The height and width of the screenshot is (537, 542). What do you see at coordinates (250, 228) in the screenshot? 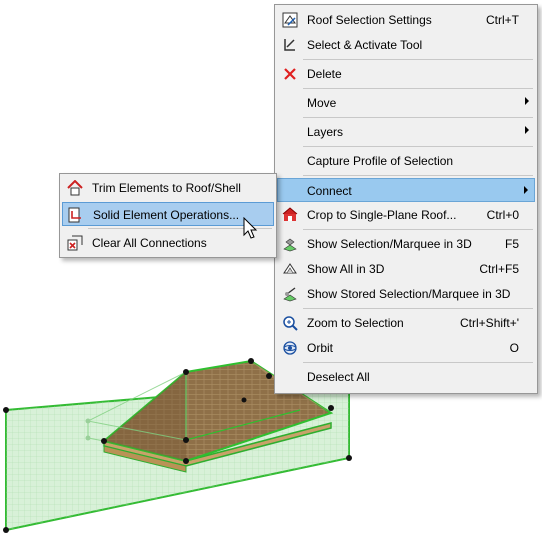
I see `mouse-pointer-icon` at bounding box center [250, 228].